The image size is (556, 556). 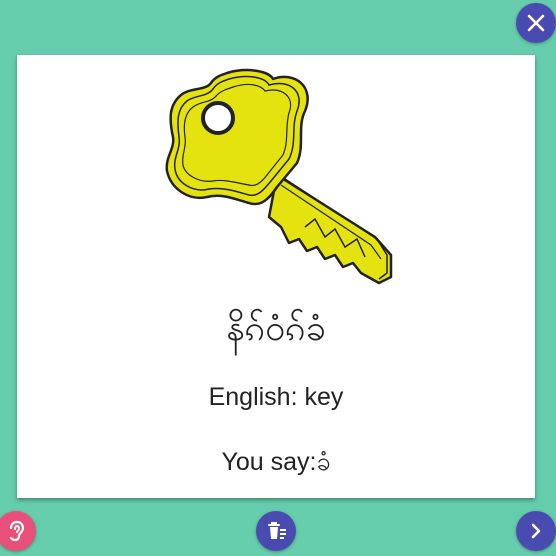 I want to click on ear-icon, so click(x=17, y=531).